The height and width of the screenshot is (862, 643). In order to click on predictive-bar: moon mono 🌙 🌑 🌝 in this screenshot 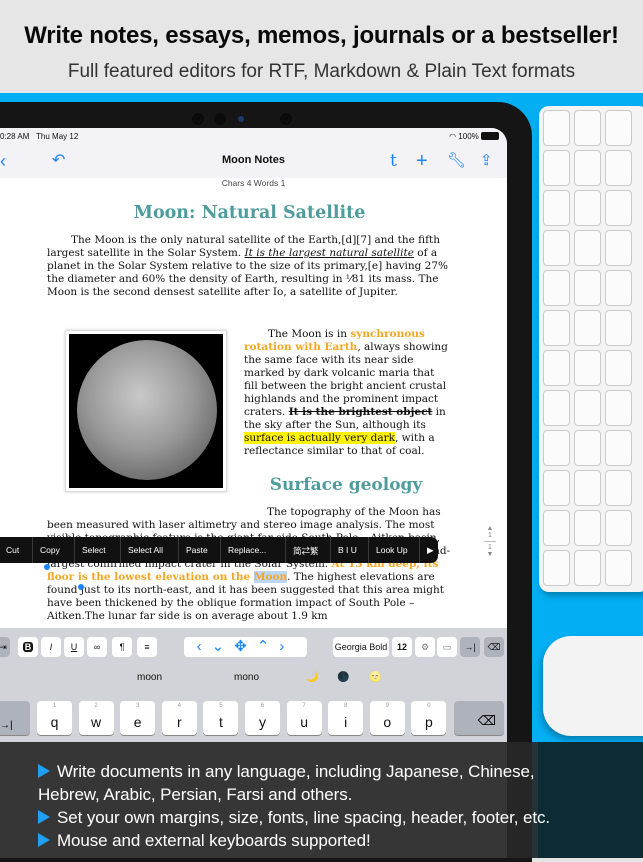, I will do `click(253, 679)`.